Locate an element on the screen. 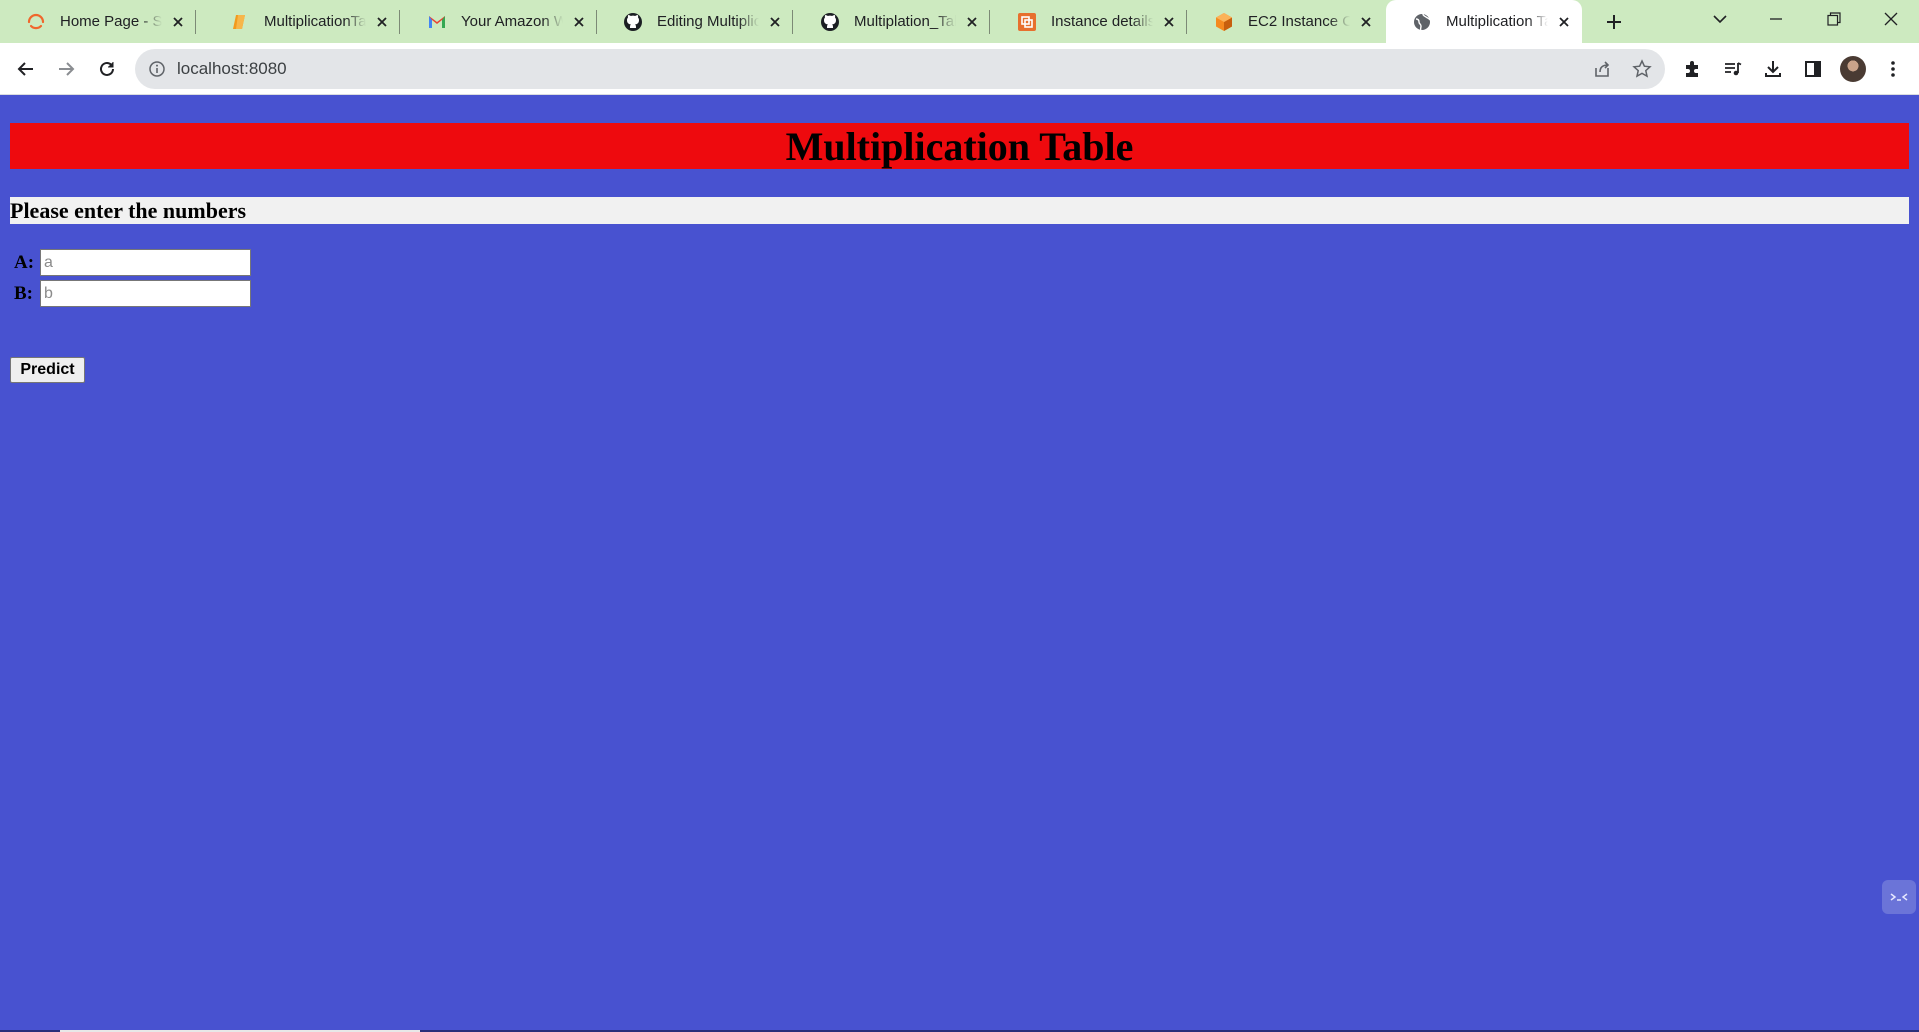 This screenshot has height=1032, width=1919. url-text: localhost:8080 is located at coordinates (232, 68).